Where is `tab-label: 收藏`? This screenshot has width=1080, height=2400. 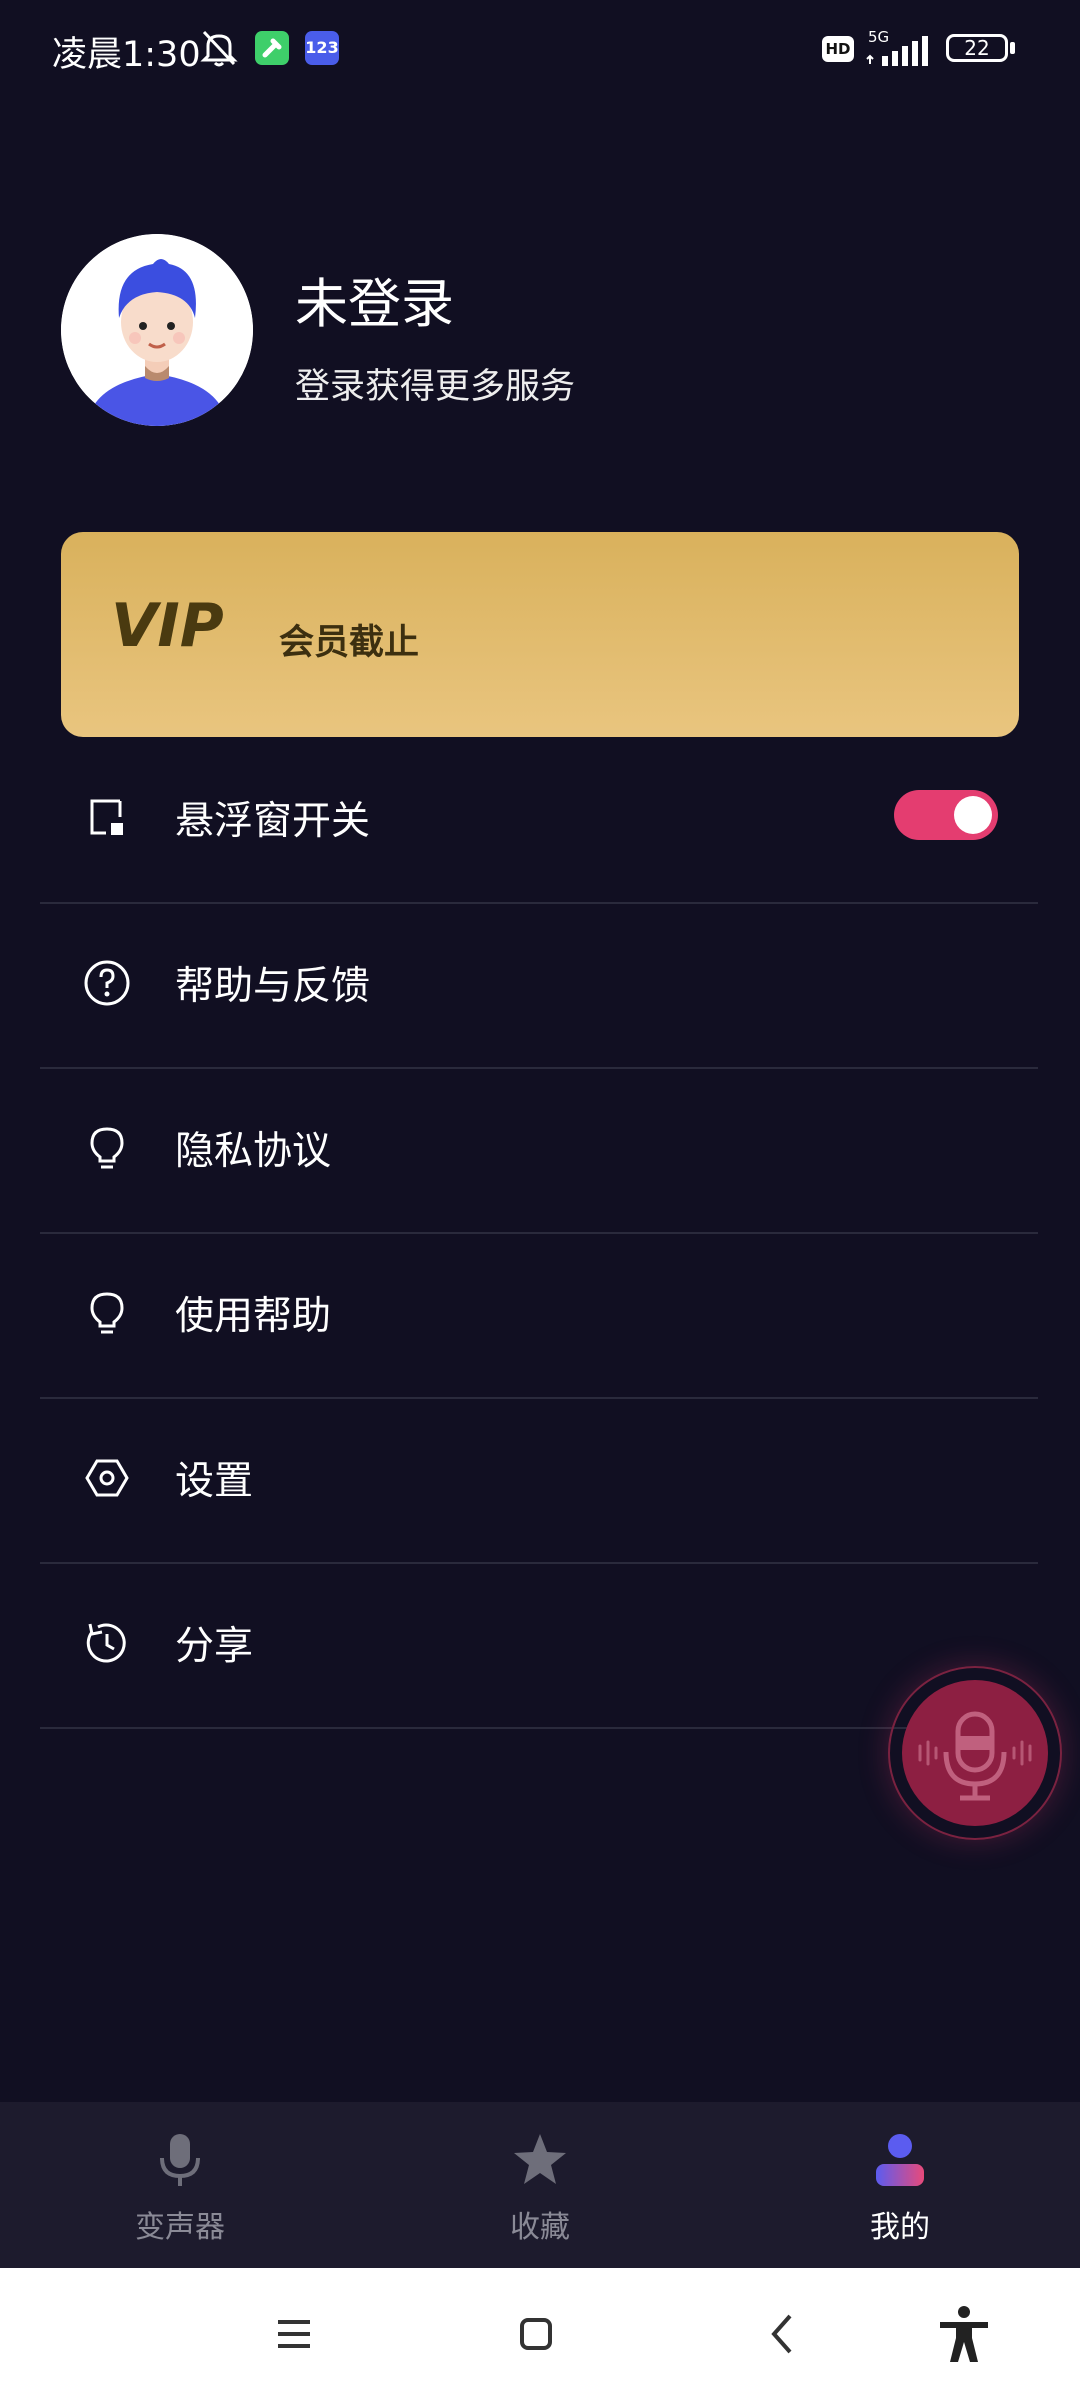 tab-label: 收藏 is located at coordinates (540, 2227).